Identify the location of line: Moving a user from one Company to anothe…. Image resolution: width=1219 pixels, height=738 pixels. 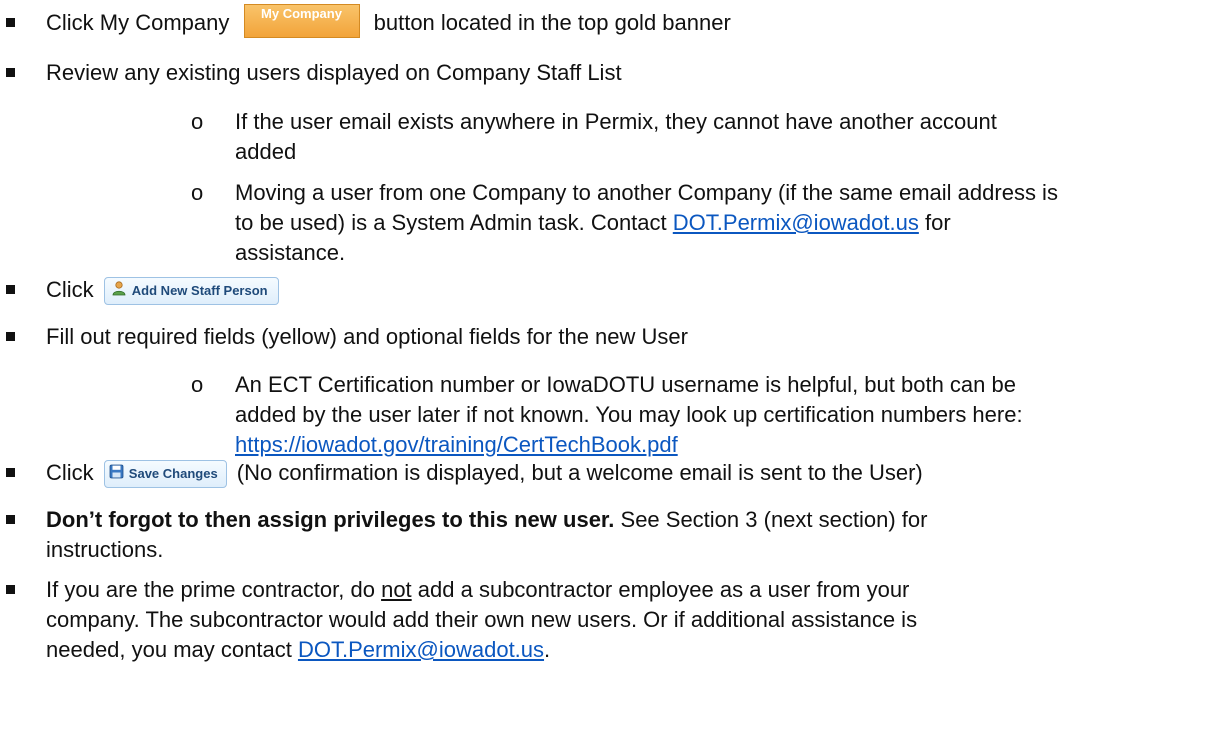
(646, 192).